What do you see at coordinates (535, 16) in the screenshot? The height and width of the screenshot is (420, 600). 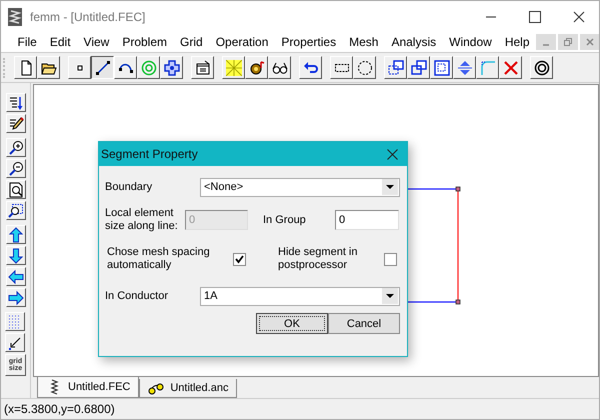 I see `maximize-icon` at bounding box center [535, 16].